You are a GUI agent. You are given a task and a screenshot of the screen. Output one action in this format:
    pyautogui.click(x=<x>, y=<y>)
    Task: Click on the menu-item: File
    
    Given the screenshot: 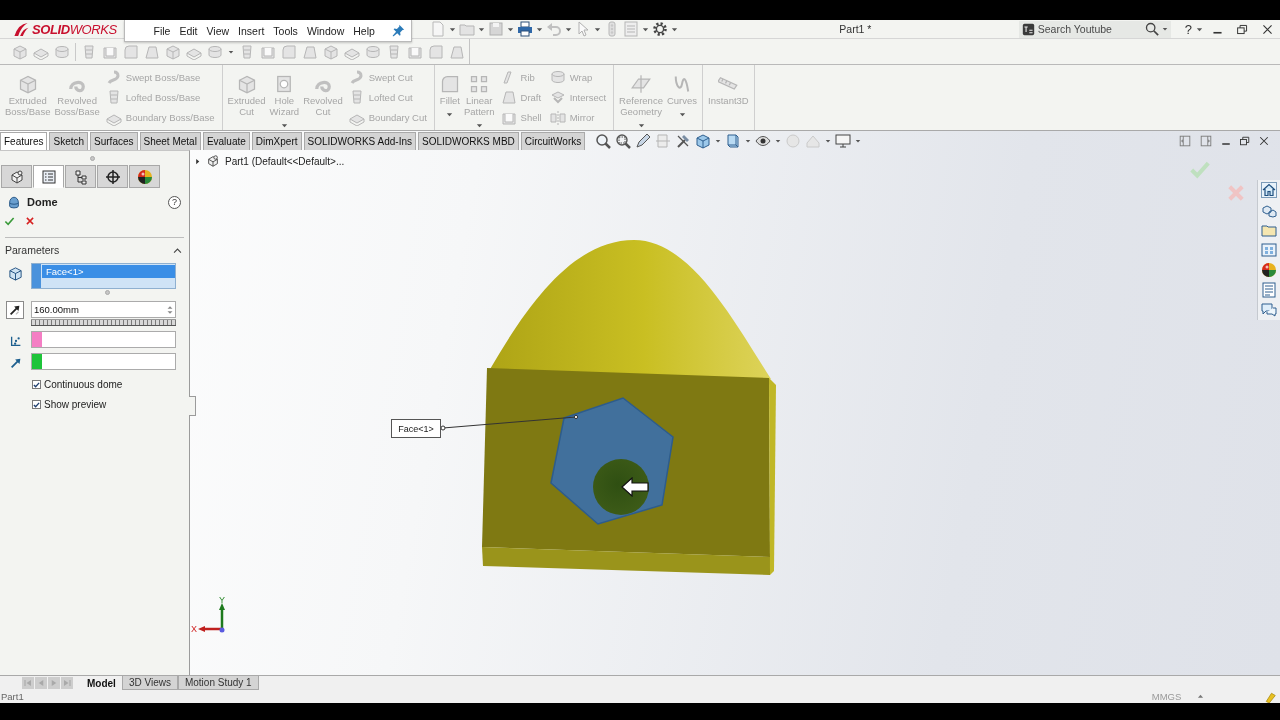 What is the action you would take?
    pyautogui.click(x=162, y=30)
    